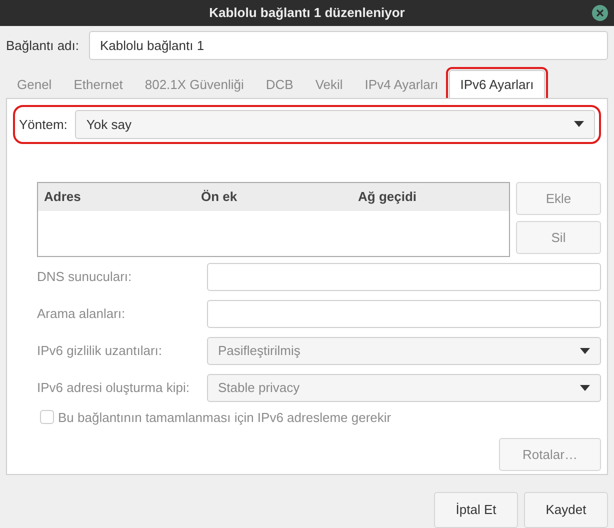  I want to click on field-label: Arama alanları:, so click(81, 314).